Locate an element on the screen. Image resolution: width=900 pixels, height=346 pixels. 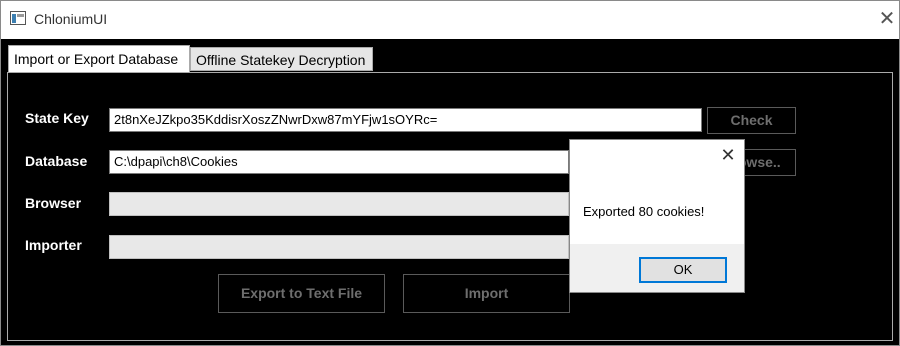
export-to-text-file-button: Export to Text File is located at coordinates (301, 293).